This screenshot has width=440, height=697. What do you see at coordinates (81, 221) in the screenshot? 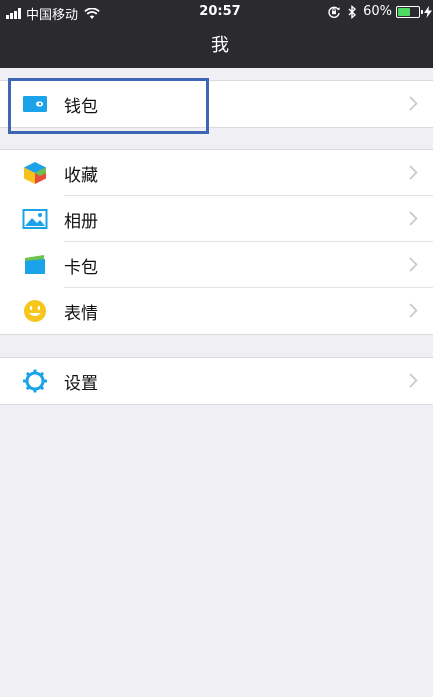
I see `menu-label-album: 相册` at bounding box center [81, 221].